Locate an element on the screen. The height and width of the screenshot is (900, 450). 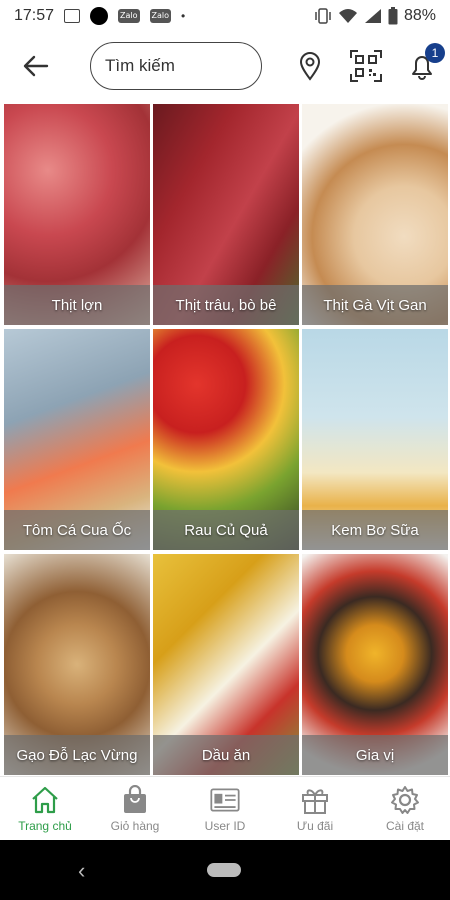
nav-item-user-id: User ID is located at coordinates (225, 808).